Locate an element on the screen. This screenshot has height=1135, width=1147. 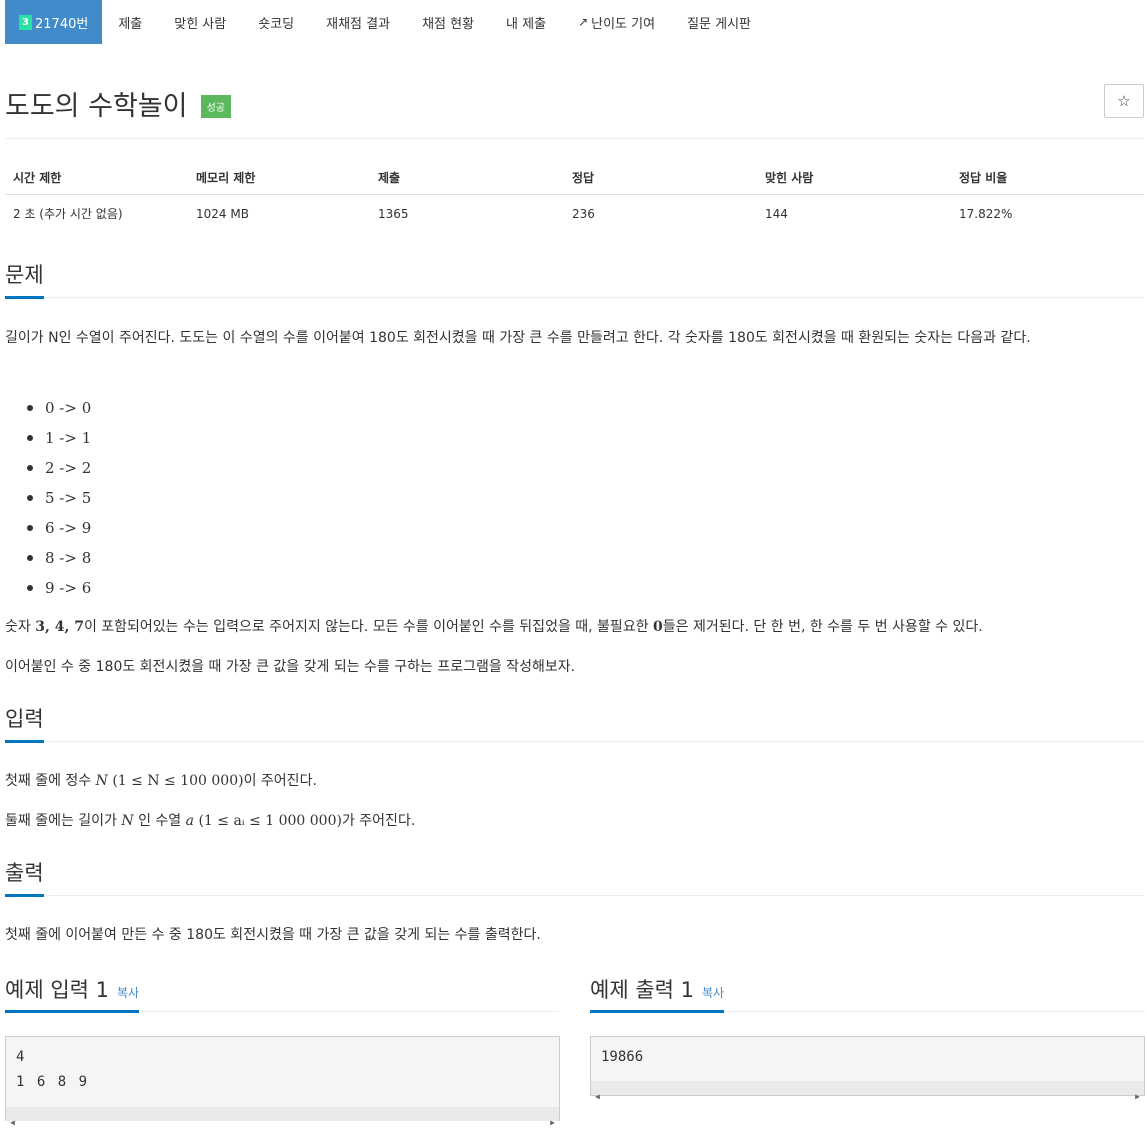
sample-output-box: 19866 ◀ ▶ is located at coordinates (867, 1068).